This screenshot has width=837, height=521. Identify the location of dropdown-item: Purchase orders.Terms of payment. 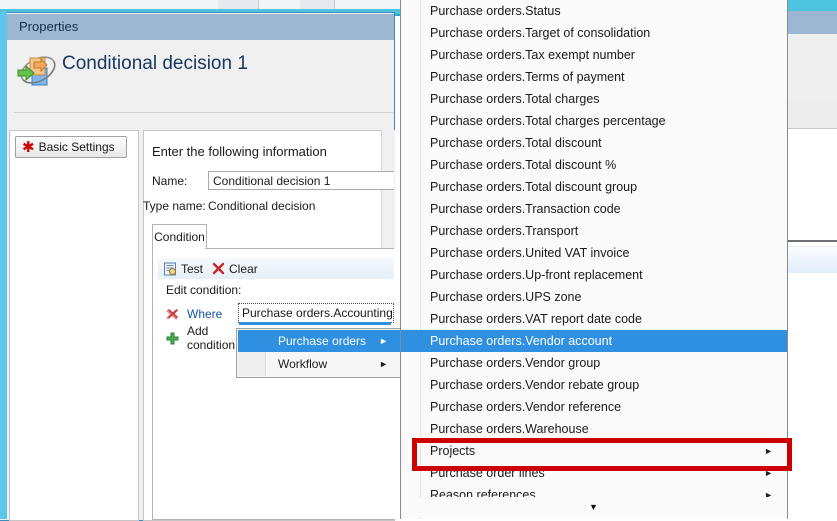
(594, 77).